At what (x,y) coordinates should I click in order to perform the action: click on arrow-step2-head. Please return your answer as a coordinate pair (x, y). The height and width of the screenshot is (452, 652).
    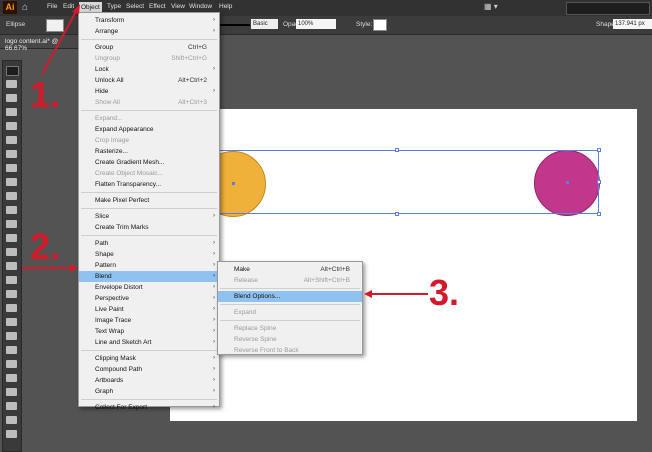
    Looking at the image, I should click on (74, 268).